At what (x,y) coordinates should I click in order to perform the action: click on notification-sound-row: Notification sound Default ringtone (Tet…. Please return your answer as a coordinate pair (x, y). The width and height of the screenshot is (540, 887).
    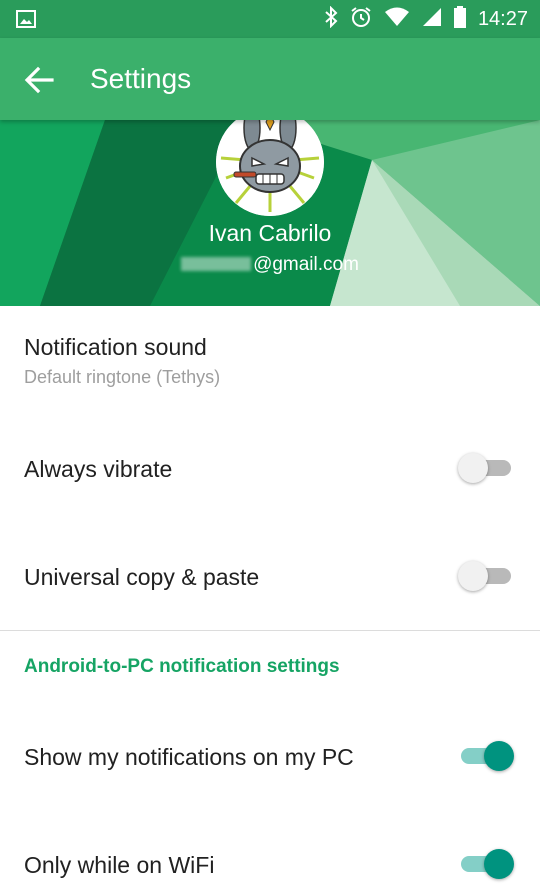
    Looking at the image, I should click on (270, 358).